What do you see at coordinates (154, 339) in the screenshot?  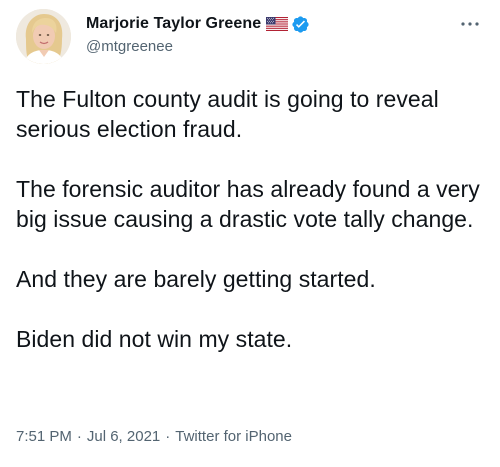 I see `tweet-paragraph: Biden did not win my state.` at bounding box center [154, 339].